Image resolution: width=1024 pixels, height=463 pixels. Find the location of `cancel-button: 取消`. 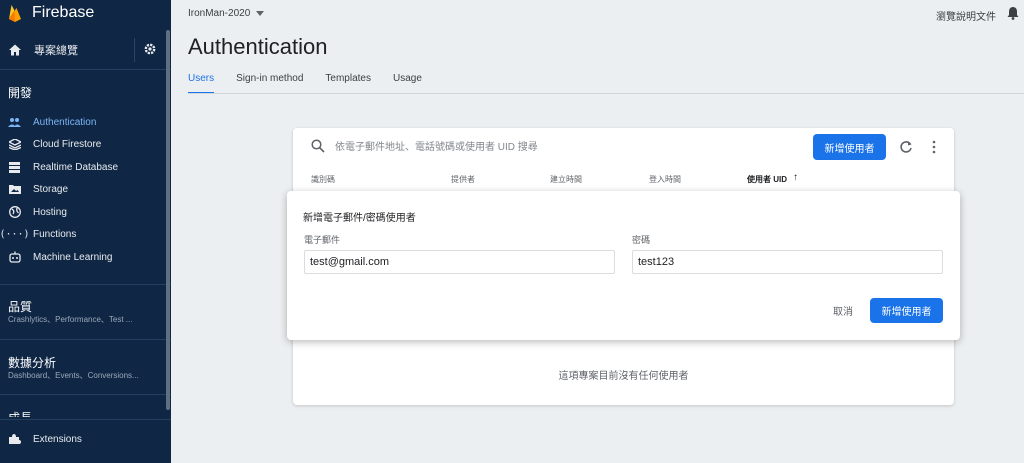

cancel-button: 取消 is located at coordinates (843, 310).